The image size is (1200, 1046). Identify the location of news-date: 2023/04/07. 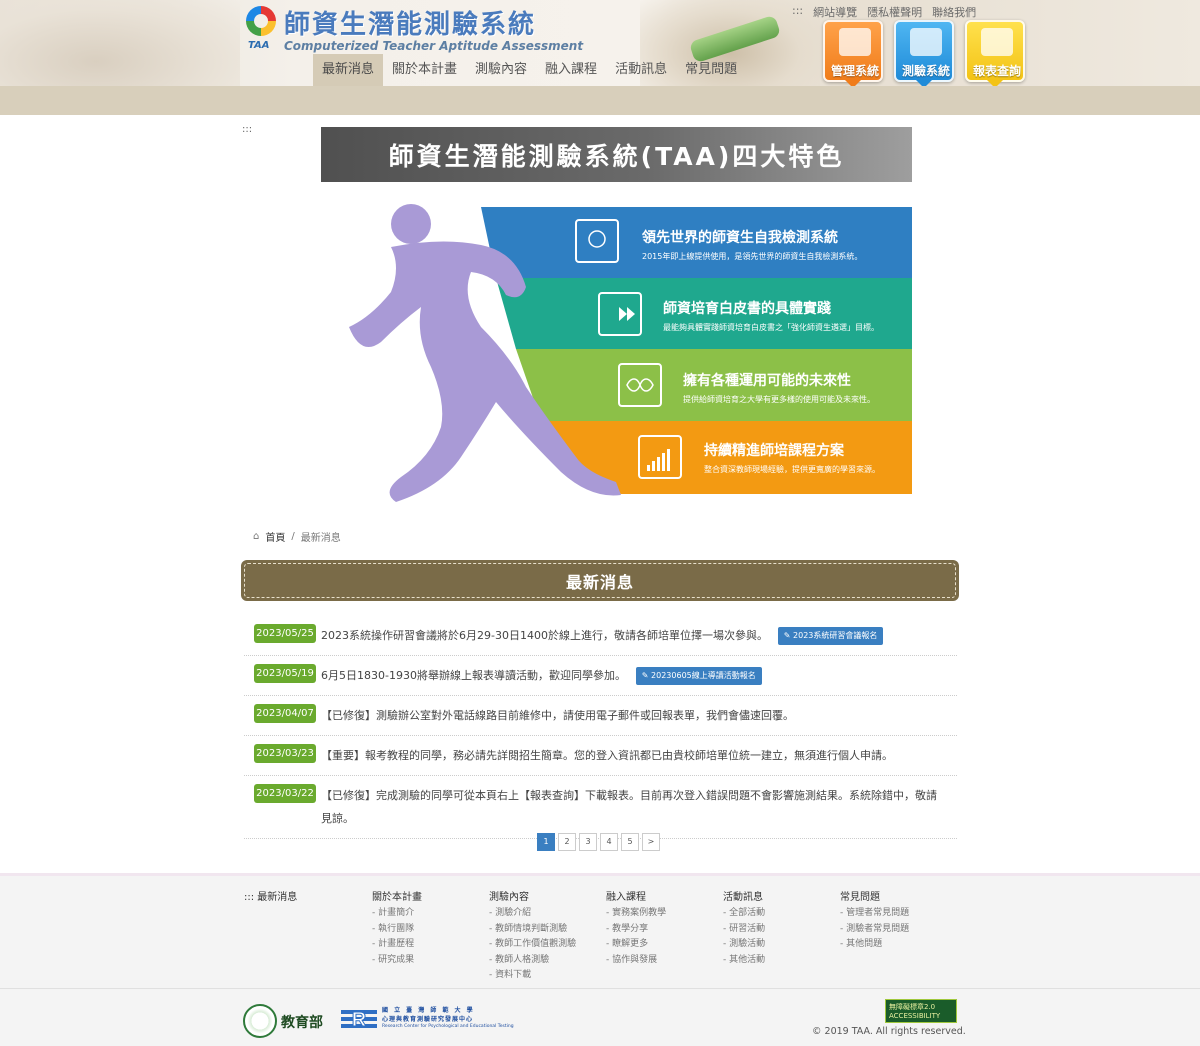
(285, 713).